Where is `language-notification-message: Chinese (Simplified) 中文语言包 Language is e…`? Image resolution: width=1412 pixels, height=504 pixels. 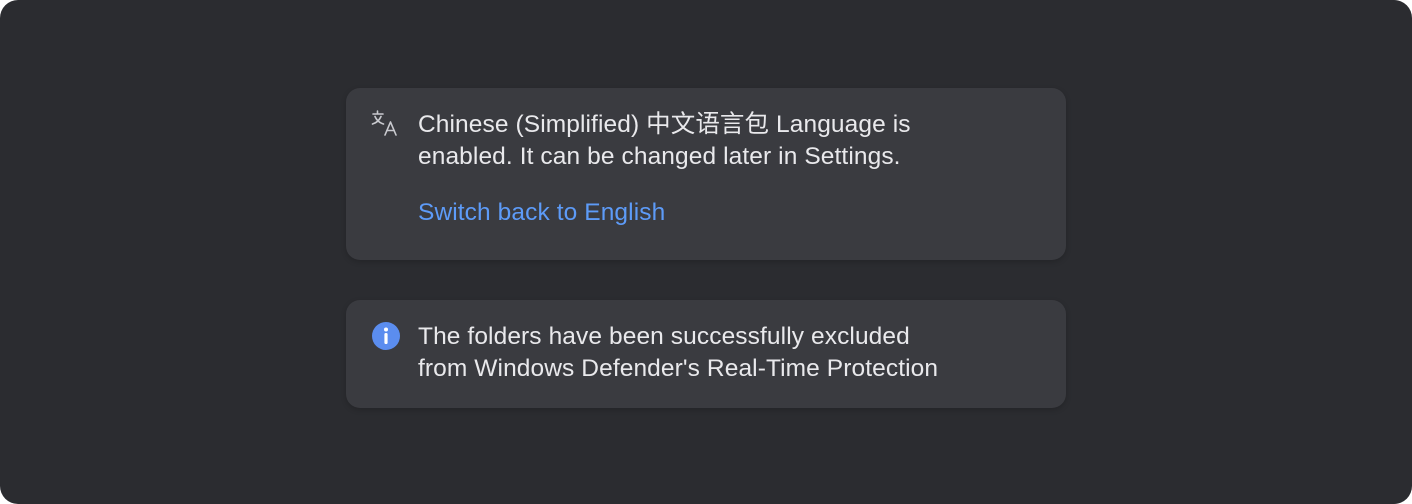
language-notification-message: Chinese (Simplified) 中文语言包 Language is e… is located at coordinates (722, 141).